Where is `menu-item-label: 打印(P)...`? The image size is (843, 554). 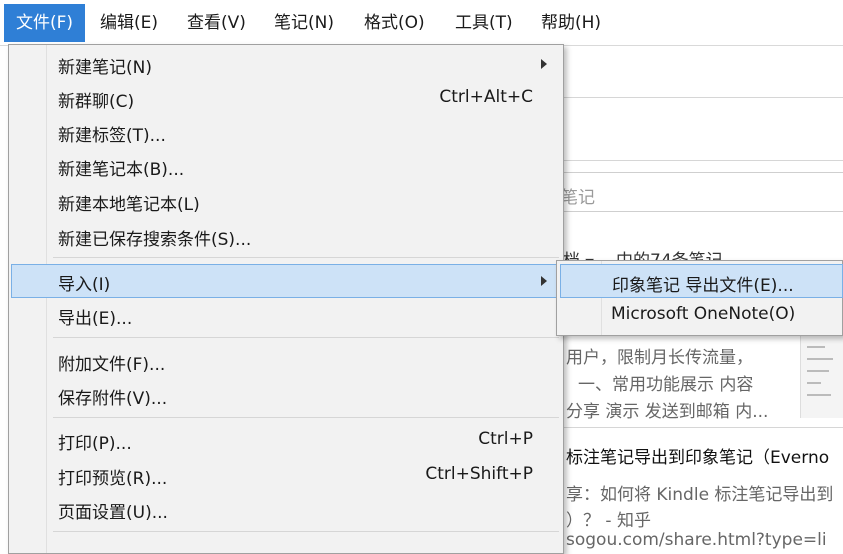 menu-item-label: 打印(P)... is located at coordinates (95, 444).